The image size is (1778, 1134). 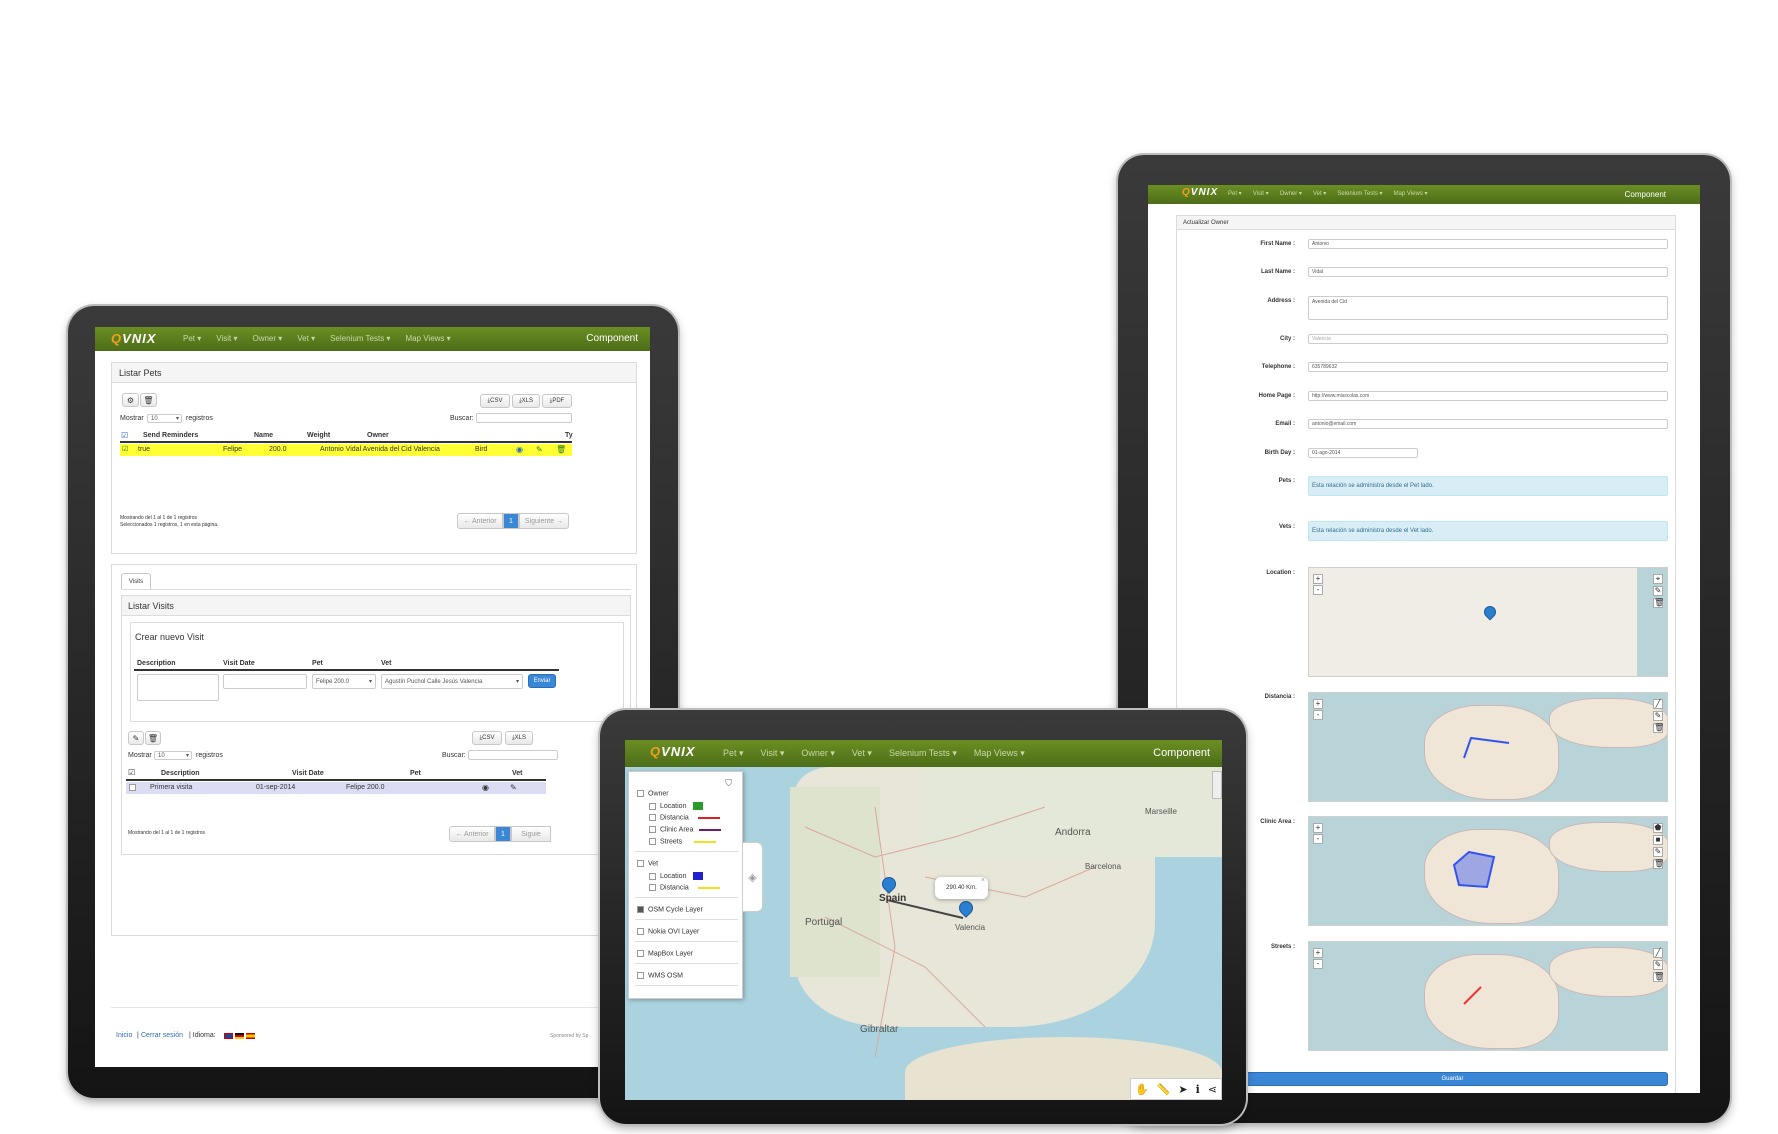 What do you see at coordinates (1488, 424) in the screenshot?
I see `email-input: antonio@email.com` at bounding box center [1488, 424].